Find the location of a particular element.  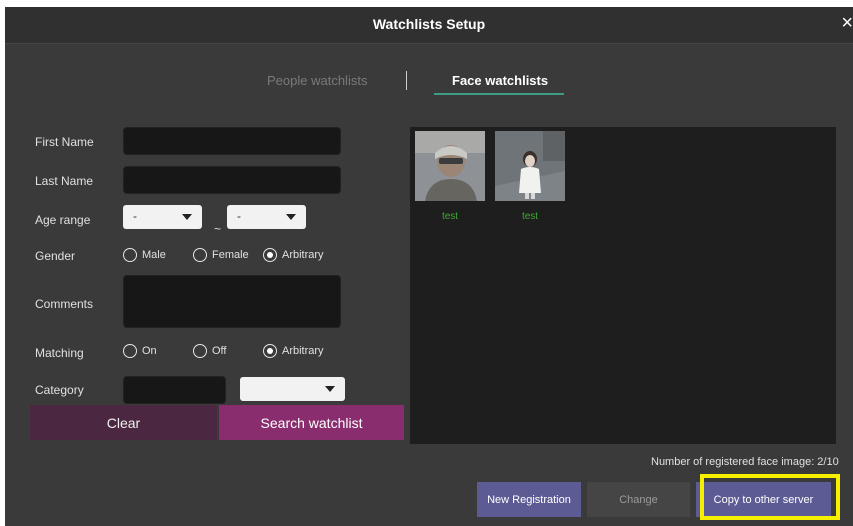

gender-label: Gender is located at coordinates (55, 256).